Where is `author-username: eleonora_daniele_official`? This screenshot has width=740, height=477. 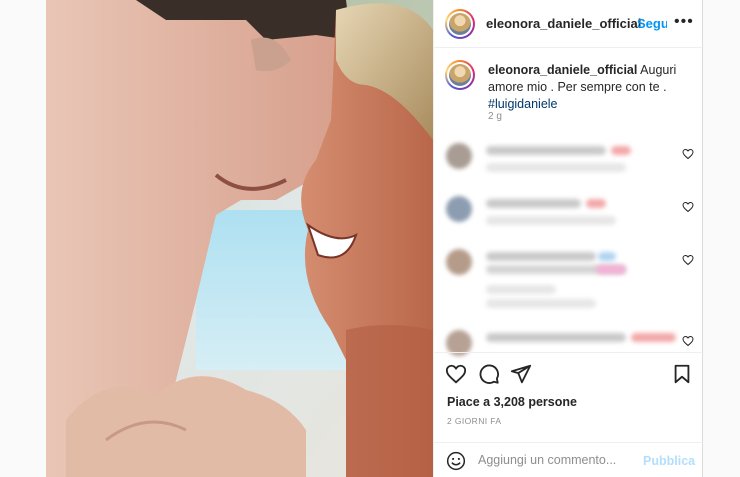
author-username: eleonora_daniele_official is located at coordinates (563, 23).